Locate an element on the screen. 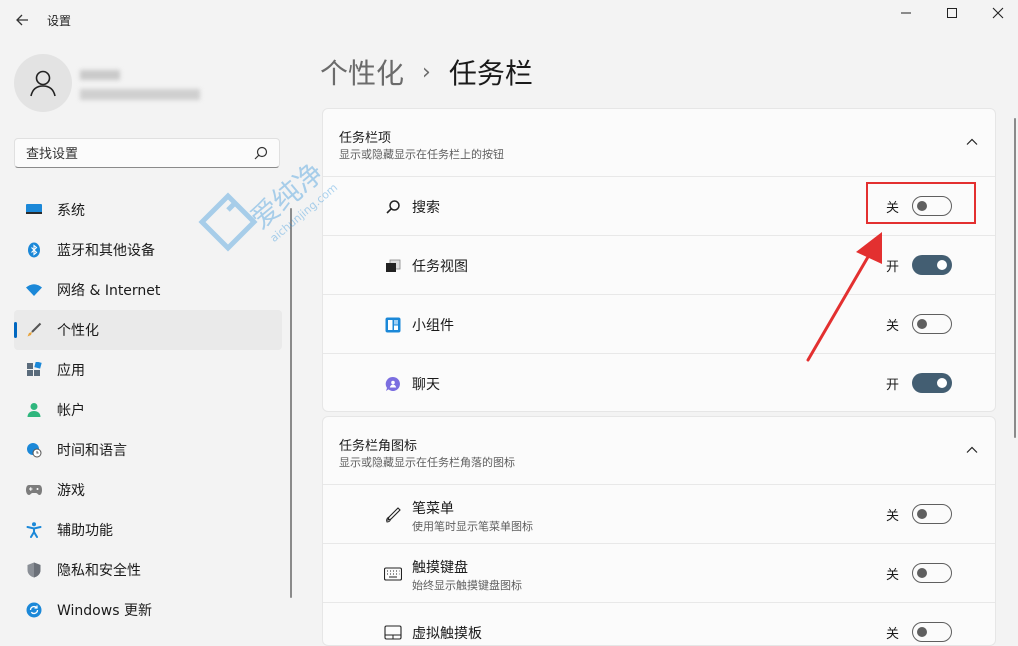  account-icon is located at coordinates (34, 410).